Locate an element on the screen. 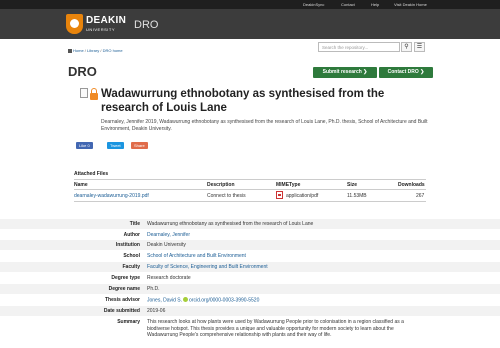 This screenshot has width=500, height=348. col-downloads: Downloads is located at coordinates (411, 185).